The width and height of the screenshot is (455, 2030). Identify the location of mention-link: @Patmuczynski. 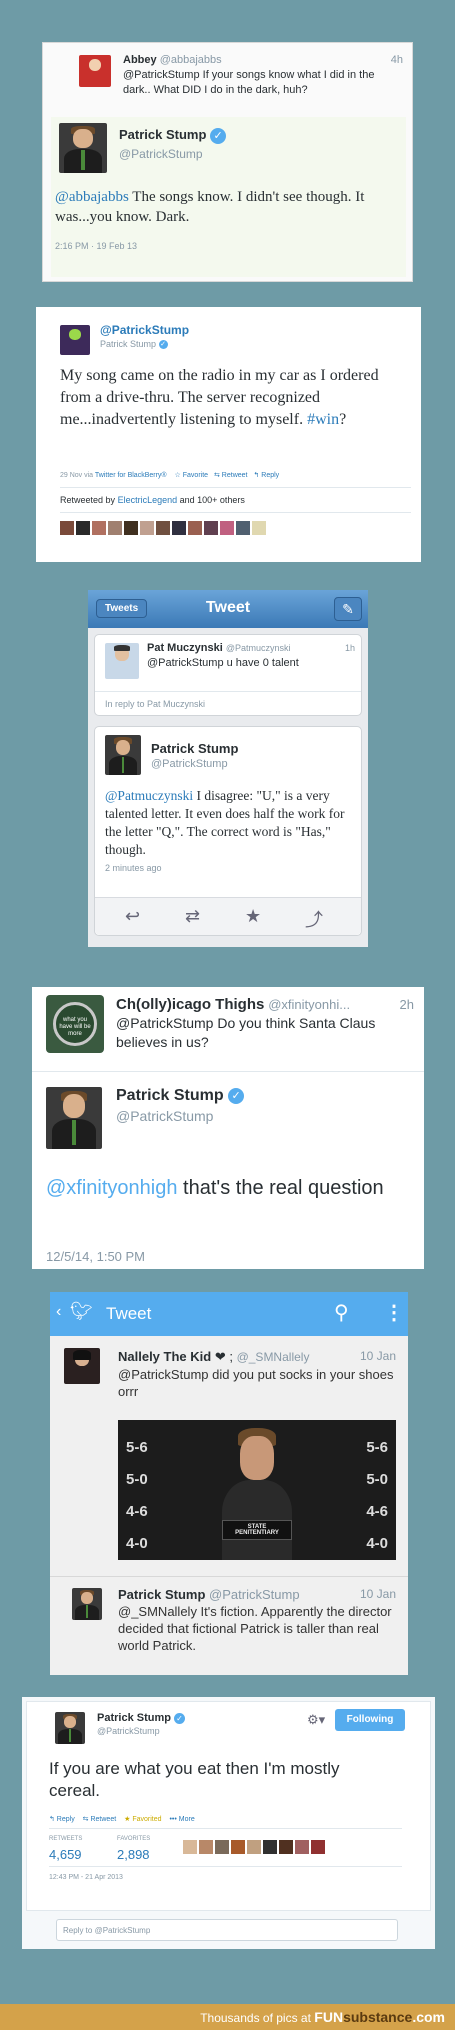
(149, 795).